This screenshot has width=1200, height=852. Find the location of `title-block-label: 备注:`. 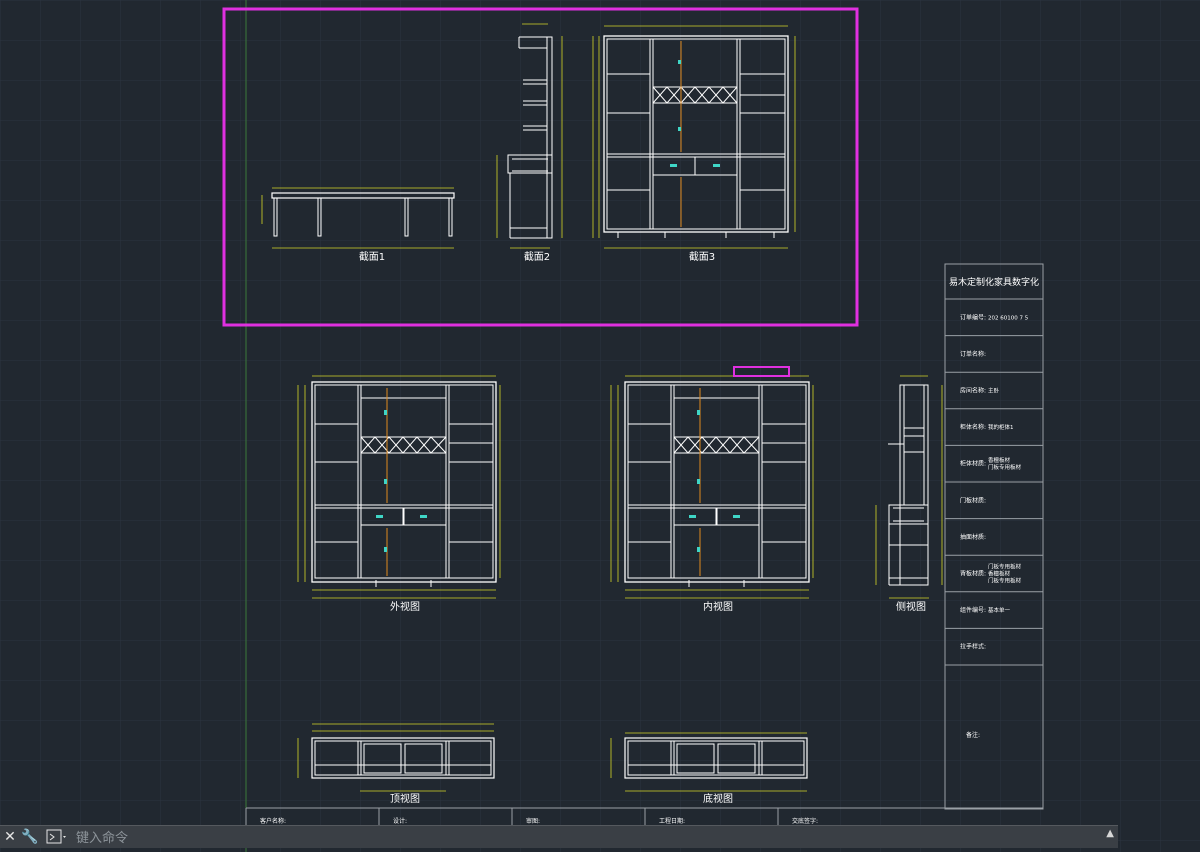

title-block-label: 备注: is located at coordinates (973, 735).